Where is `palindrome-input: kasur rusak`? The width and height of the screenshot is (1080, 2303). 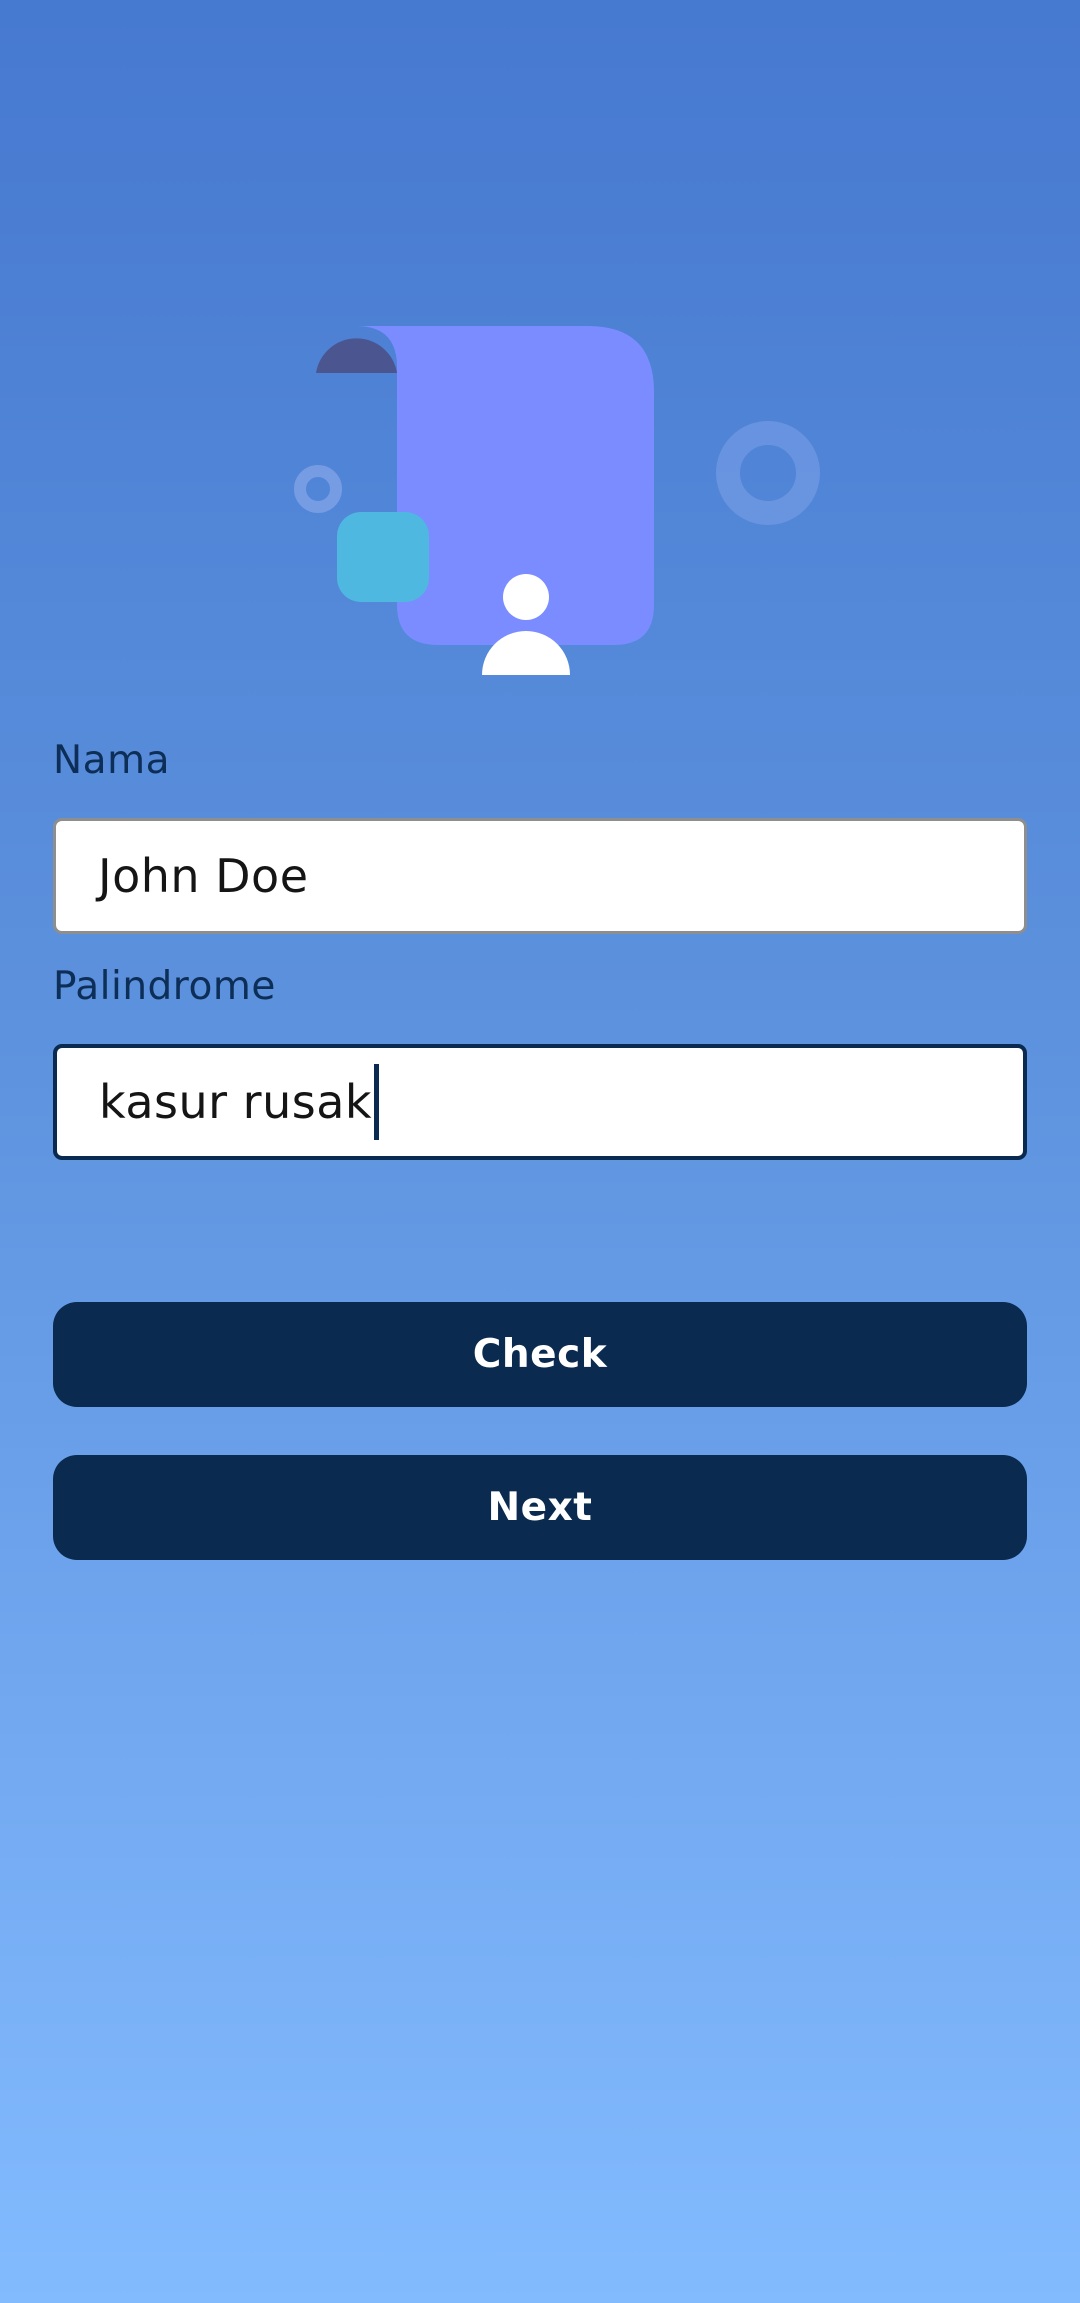 palindrome-input: kasur rusak is located at coordinates (540, 1102).